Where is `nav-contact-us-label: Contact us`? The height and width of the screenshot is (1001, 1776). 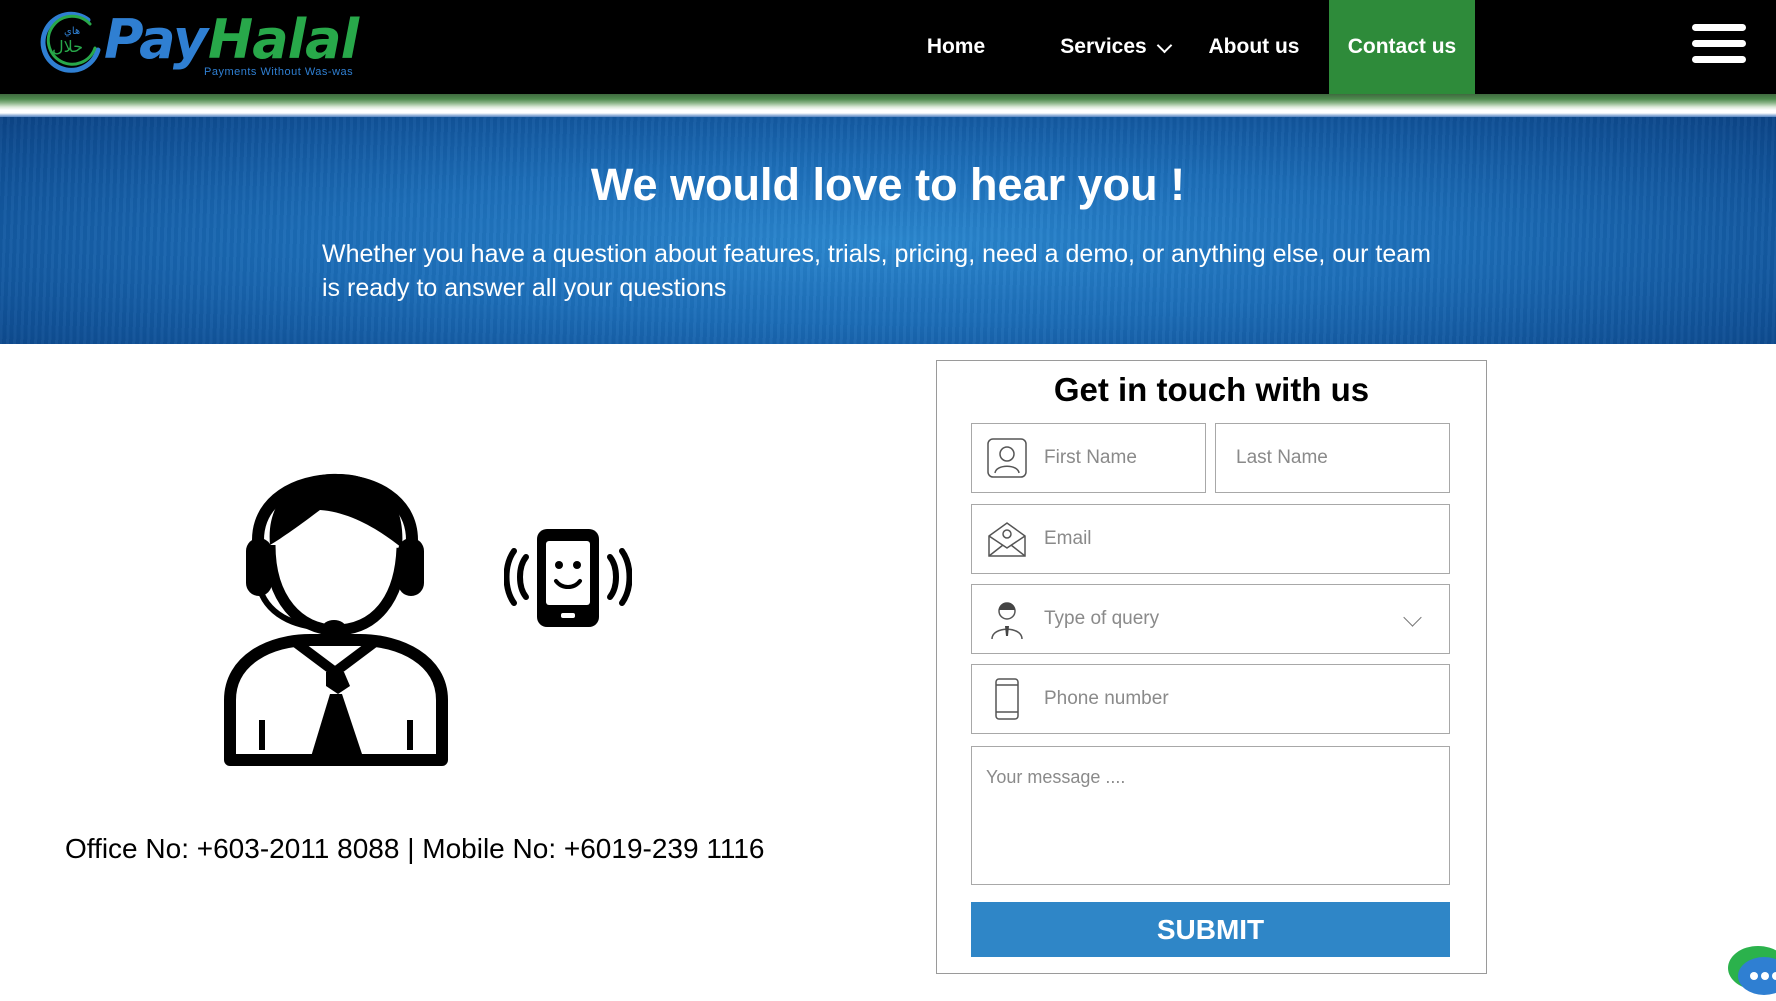 nav-contact-us-label: Contact us is located at coordinates (1402, 46).